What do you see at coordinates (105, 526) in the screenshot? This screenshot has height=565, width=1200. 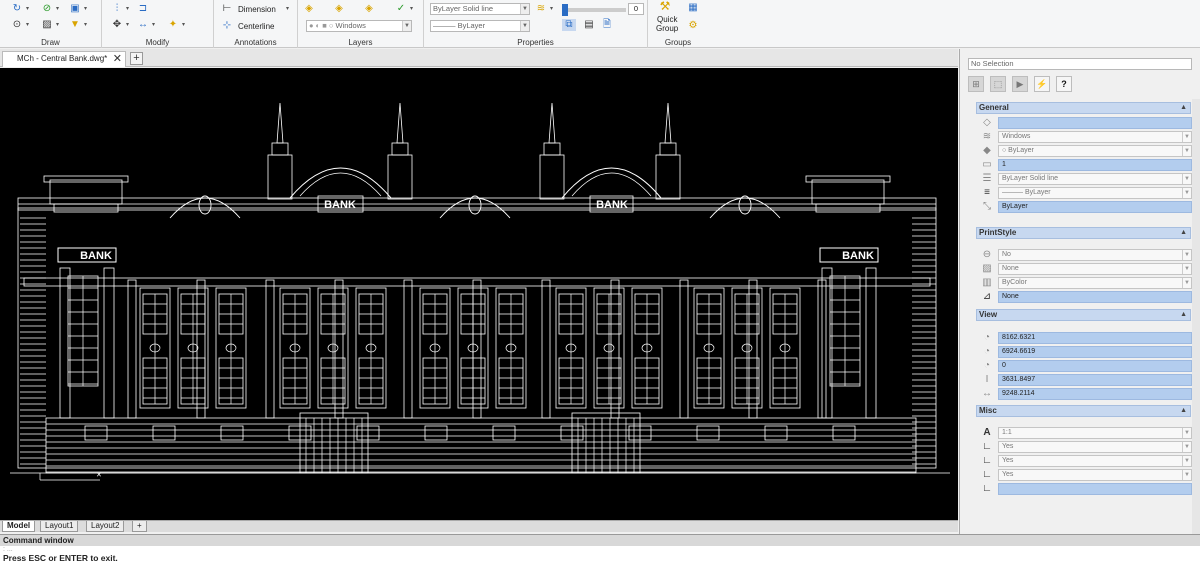 I see `tab-layout2: Layout2` at bounding box center [105, 526].